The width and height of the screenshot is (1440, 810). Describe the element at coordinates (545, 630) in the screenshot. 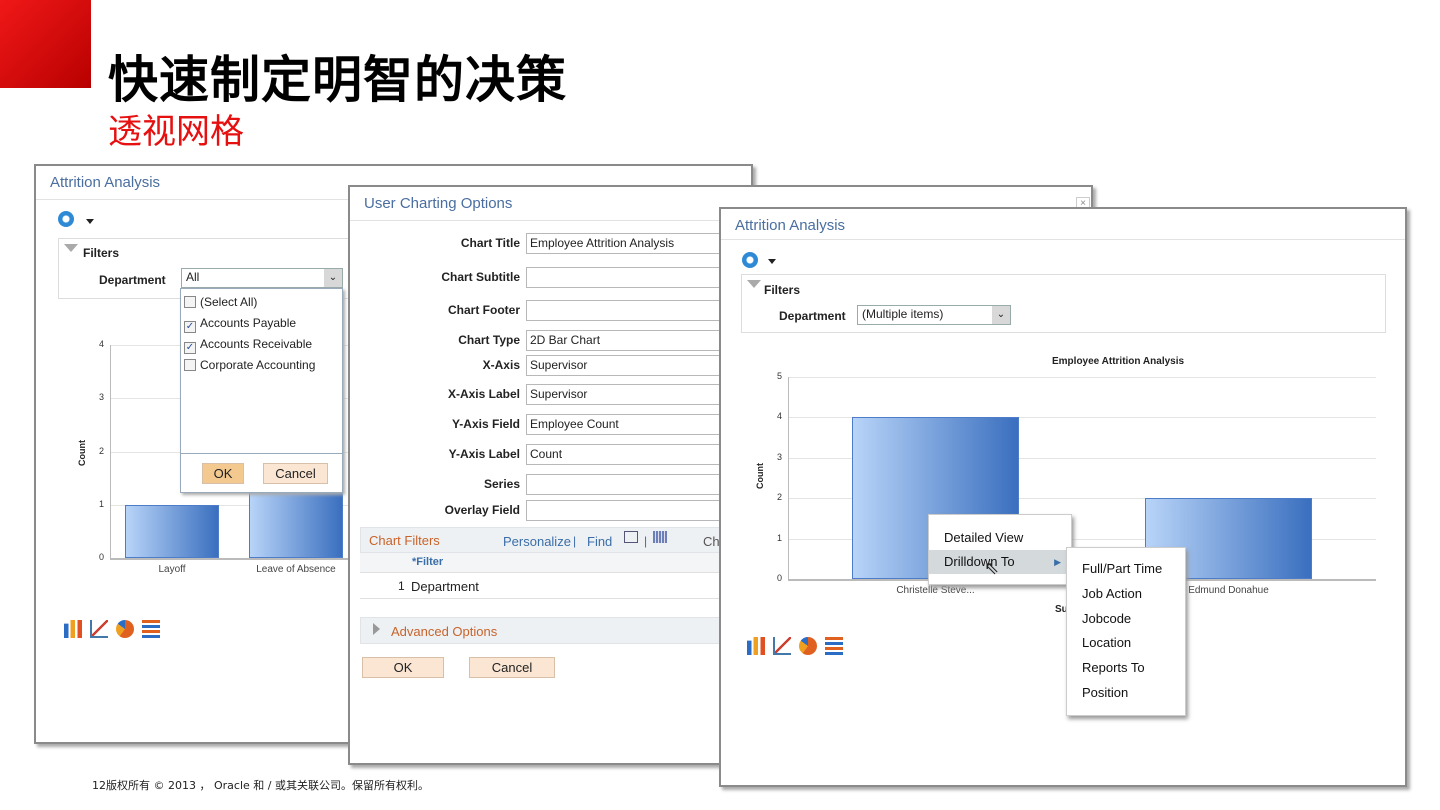

I see `advanced-options-section: Advanced Options` at that location.